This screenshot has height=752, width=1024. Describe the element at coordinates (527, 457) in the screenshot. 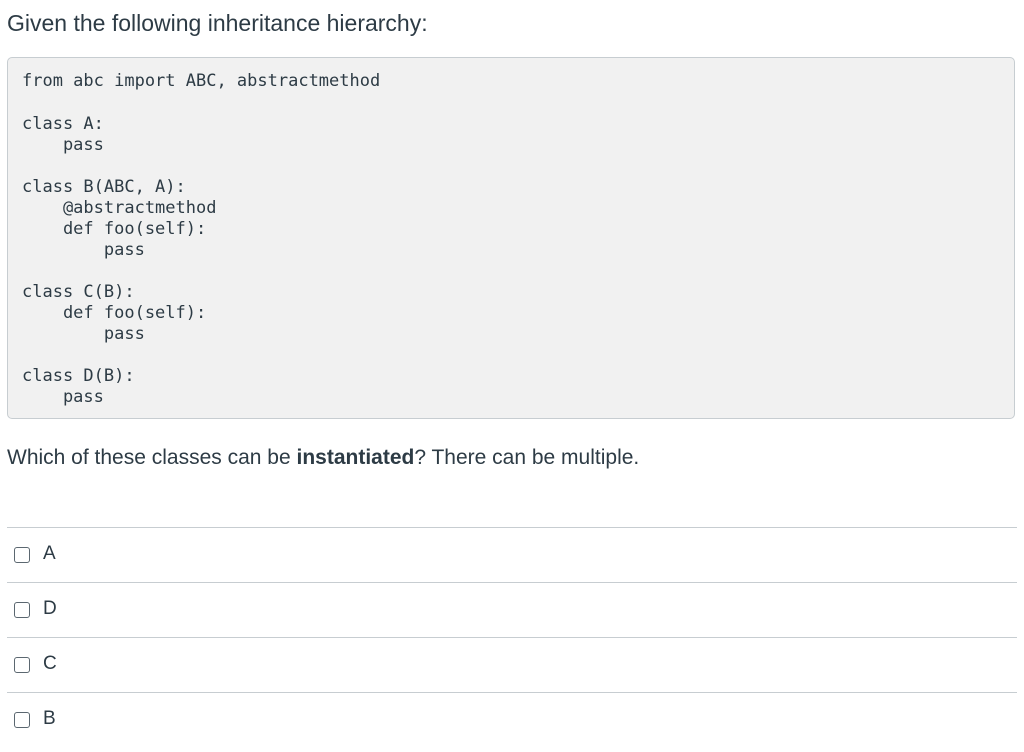

I see `question-text-after: ? There can be multiple.` at that location.